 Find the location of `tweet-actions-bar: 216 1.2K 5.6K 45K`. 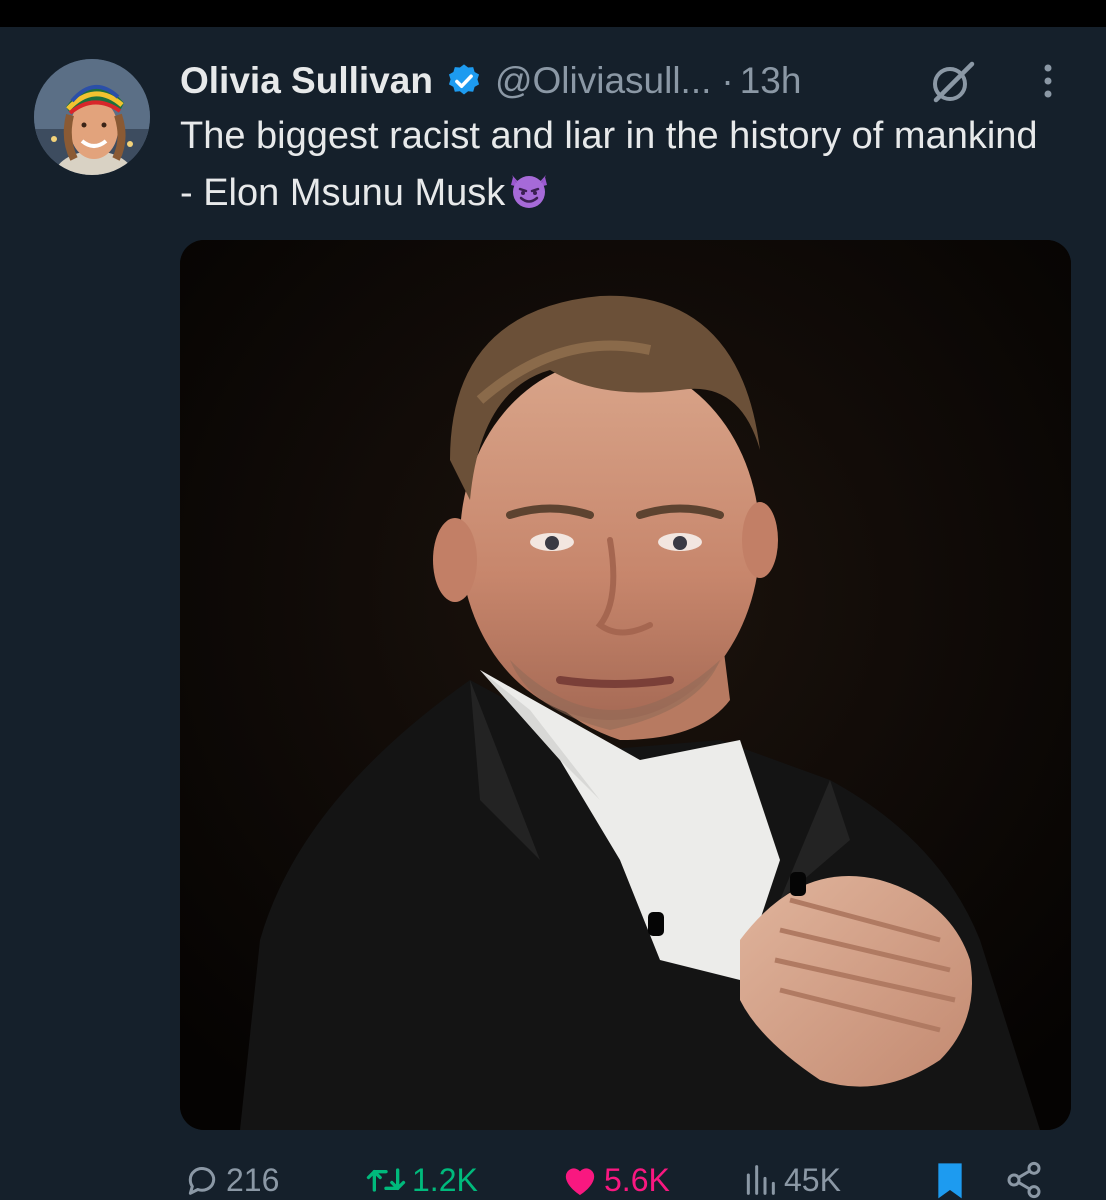

tweet-actions-bar: 216 1.2K 5.6K 45K is located at coordinates (620, 1175).